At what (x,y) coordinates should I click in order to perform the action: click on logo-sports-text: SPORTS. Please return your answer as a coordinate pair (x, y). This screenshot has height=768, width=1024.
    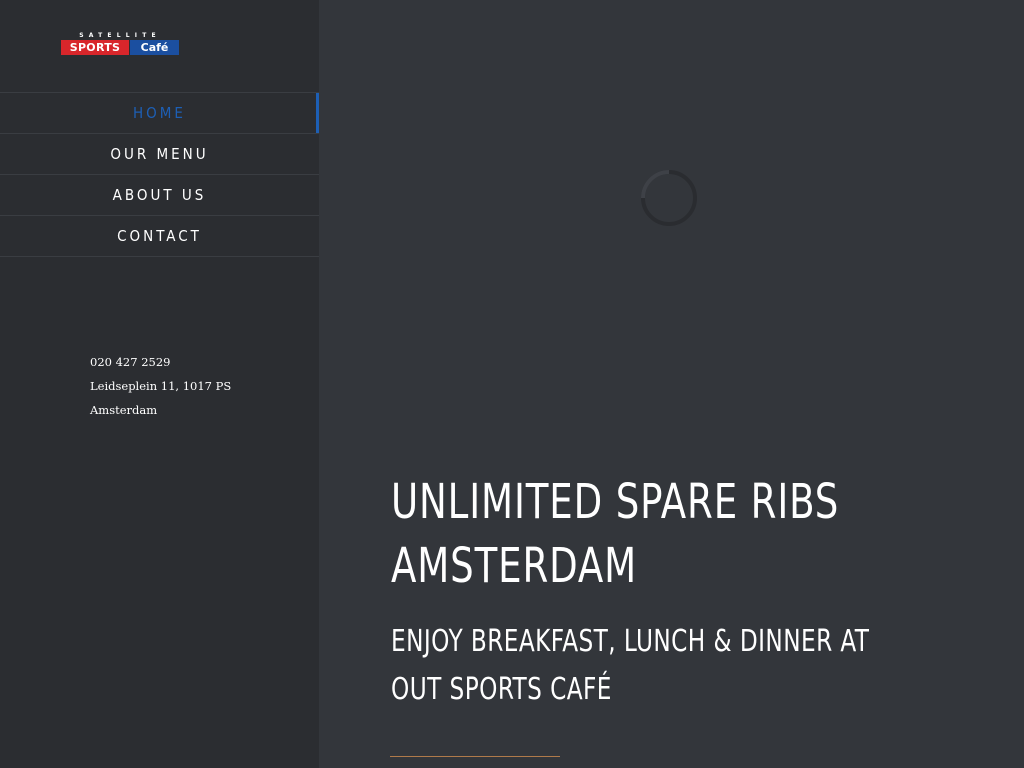
    Looking at the image, I should click on (95, 47).